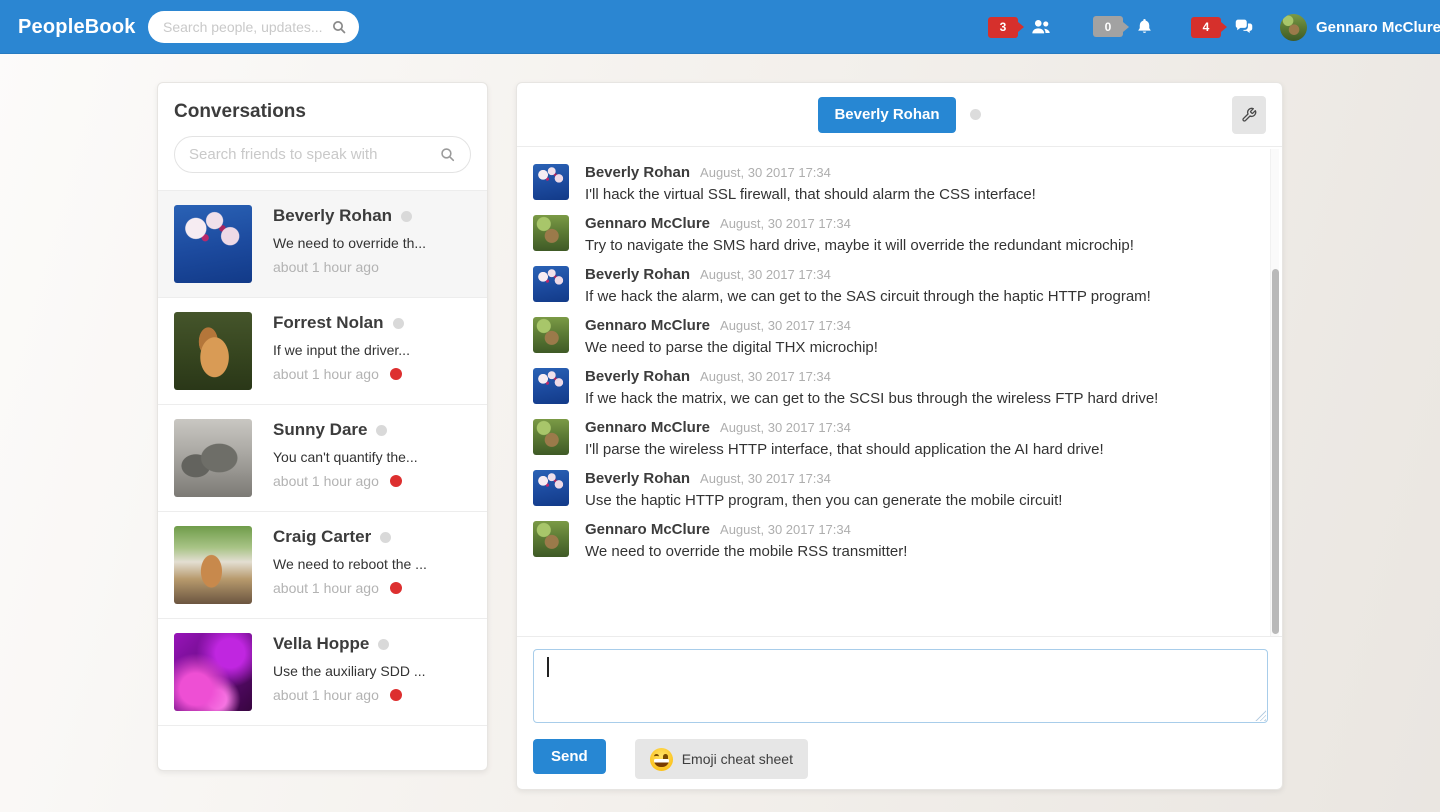 The width and height of the screenshot is (1440, 812). I want to click on brand-logo: PeopleBook, so click(77, 27).